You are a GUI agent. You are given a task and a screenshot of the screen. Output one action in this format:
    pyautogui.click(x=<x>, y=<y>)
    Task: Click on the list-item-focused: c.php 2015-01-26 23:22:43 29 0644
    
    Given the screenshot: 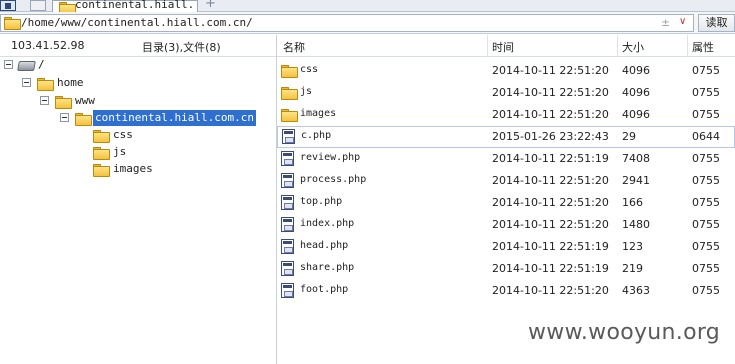 What is the action you would take?
    pyautogui.click(x=506, y=137)
    